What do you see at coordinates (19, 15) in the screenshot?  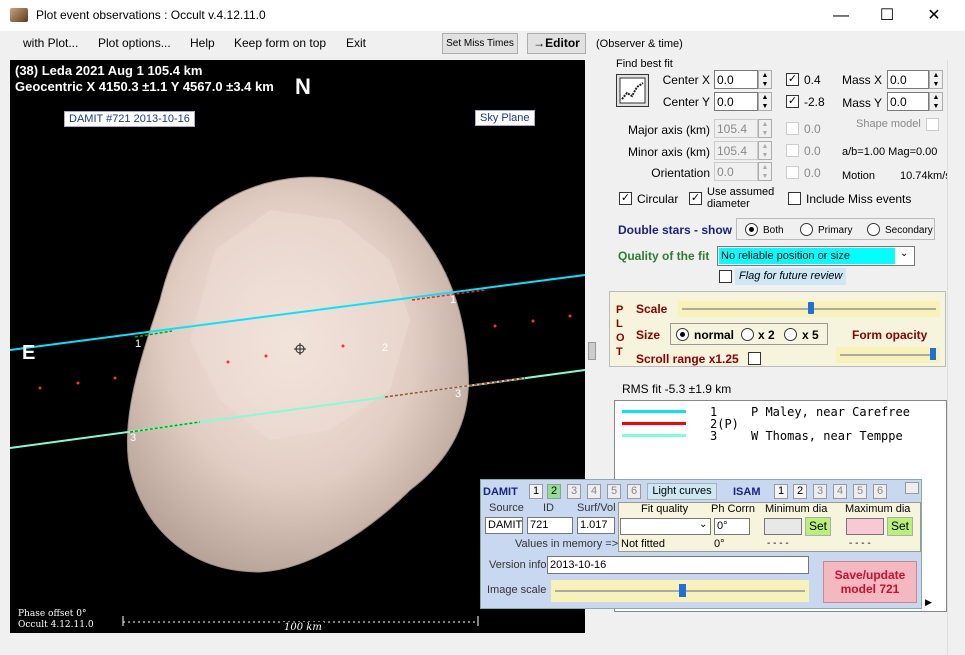 I see `app-icon` at bounding box center [19, 15].